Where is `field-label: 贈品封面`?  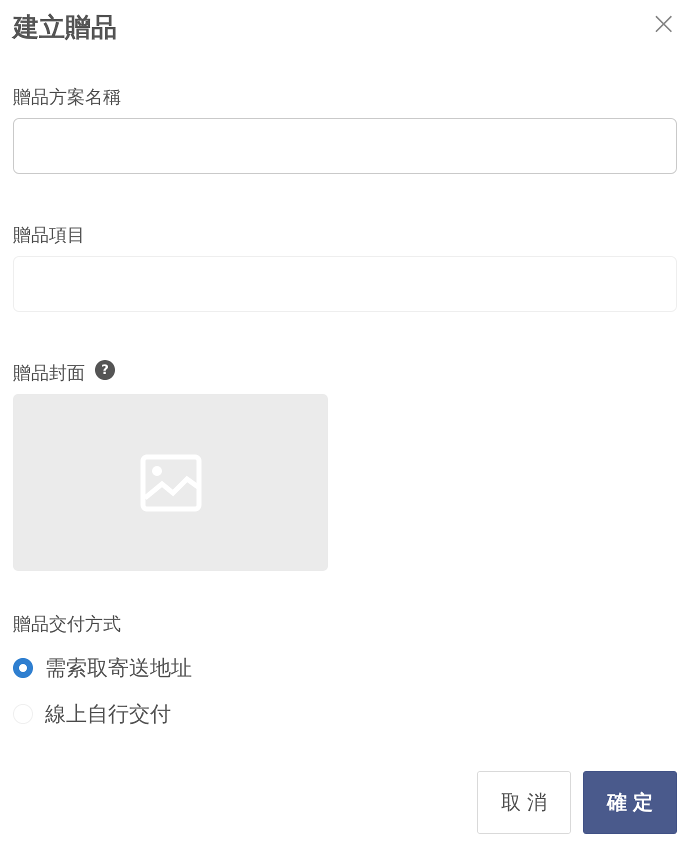
field-label: 贈品封面 is located at coordinates (49, 374).